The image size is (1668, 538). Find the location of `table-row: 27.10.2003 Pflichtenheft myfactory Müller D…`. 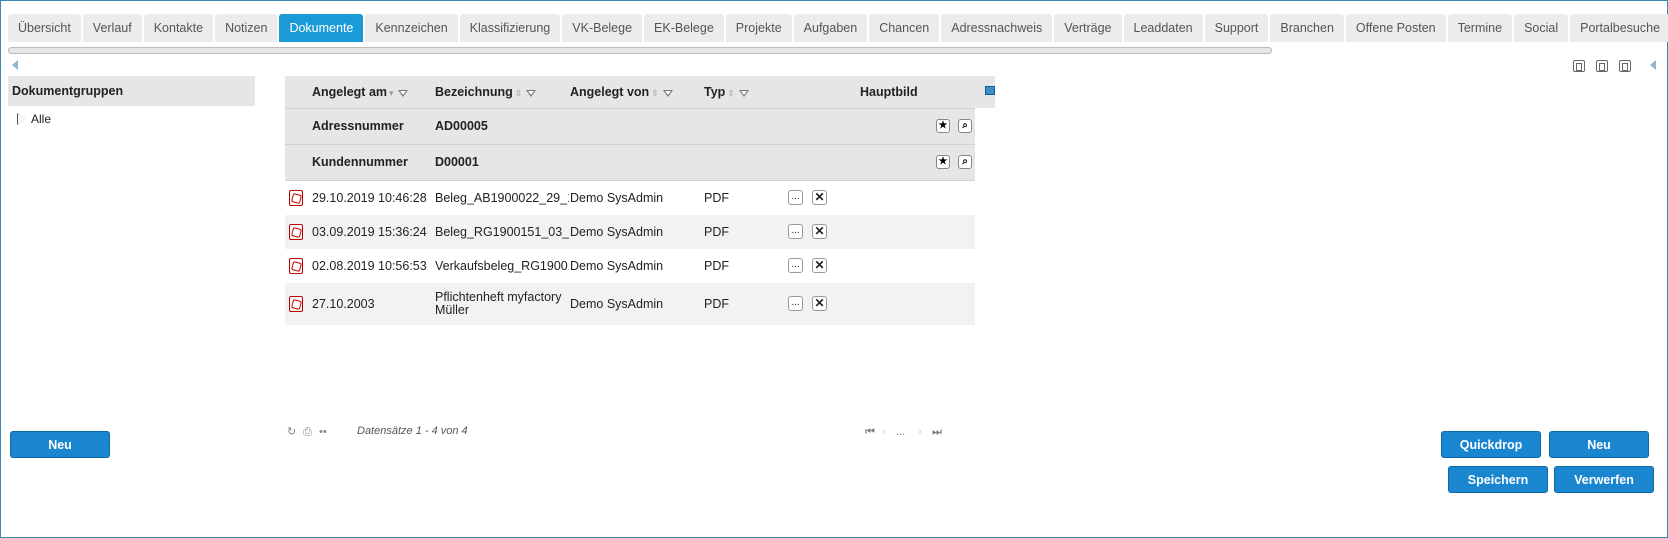

table-row: 27.10.2003 Pflichtenheft myfactory Müller D… is located at coordinates (630, 304).